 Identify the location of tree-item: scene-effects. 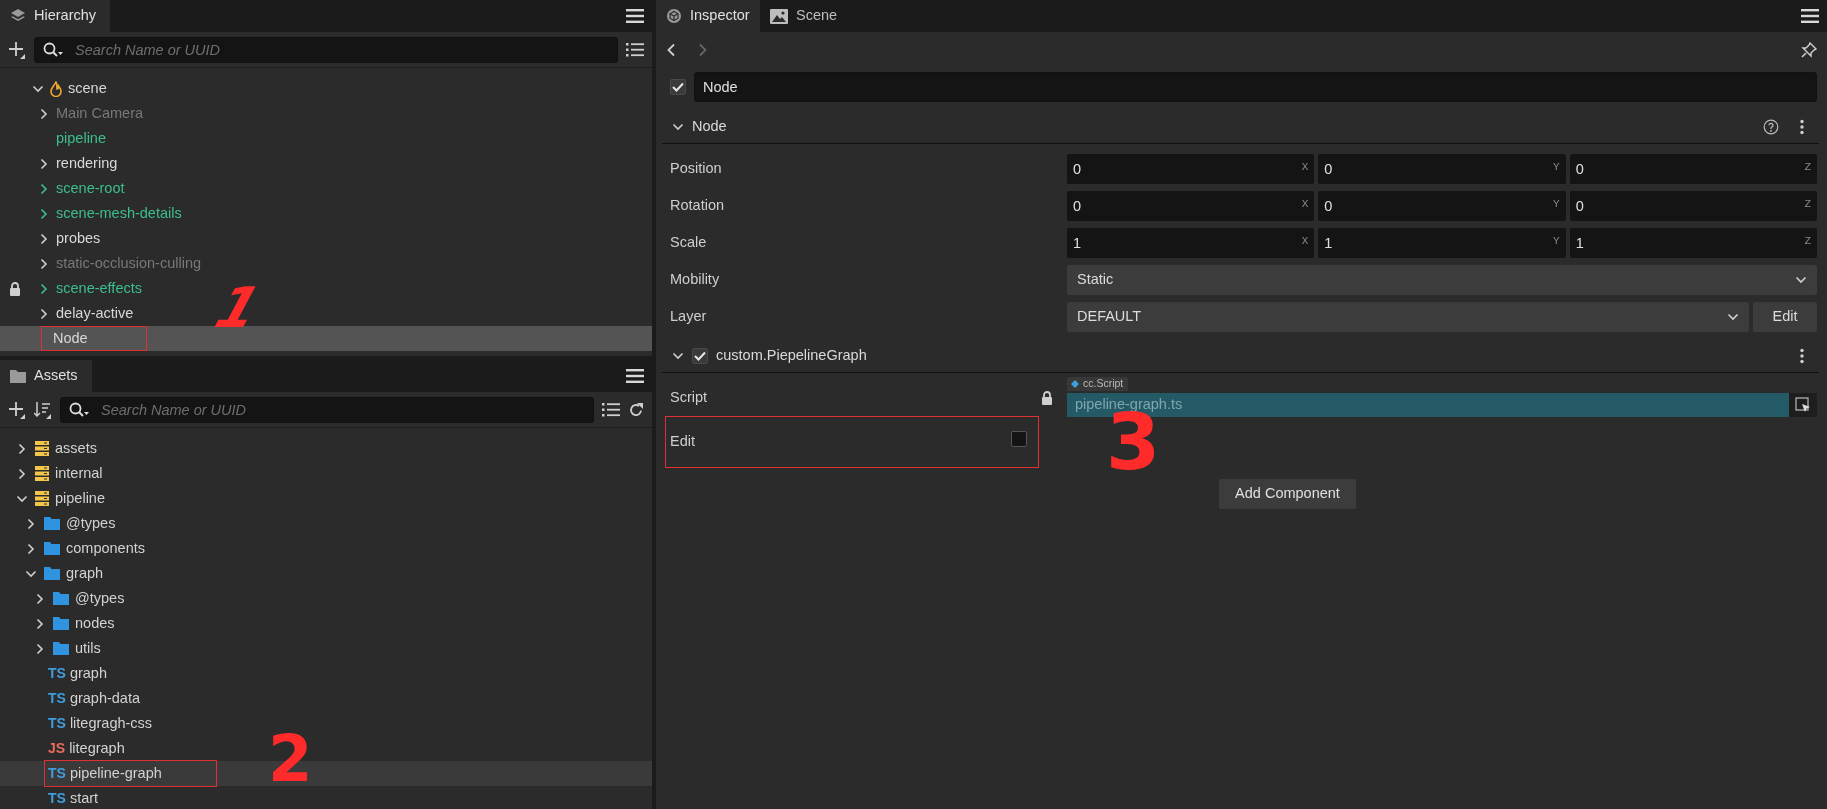
(73, 288).